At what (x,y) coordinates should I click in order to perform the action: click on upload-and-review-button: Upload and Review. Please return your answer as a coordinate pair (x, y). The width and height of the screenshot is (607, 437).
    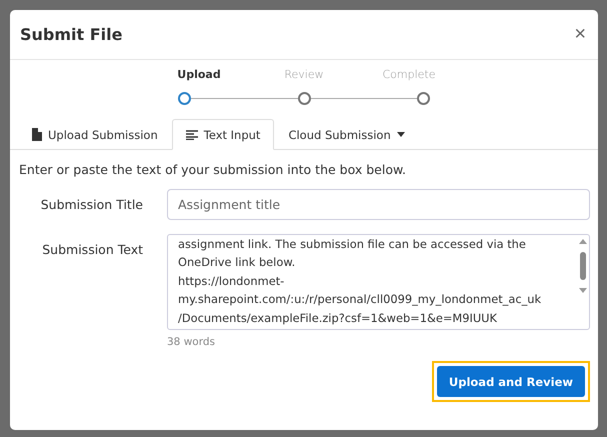
    Looking at the image, I should click on (510, 381).